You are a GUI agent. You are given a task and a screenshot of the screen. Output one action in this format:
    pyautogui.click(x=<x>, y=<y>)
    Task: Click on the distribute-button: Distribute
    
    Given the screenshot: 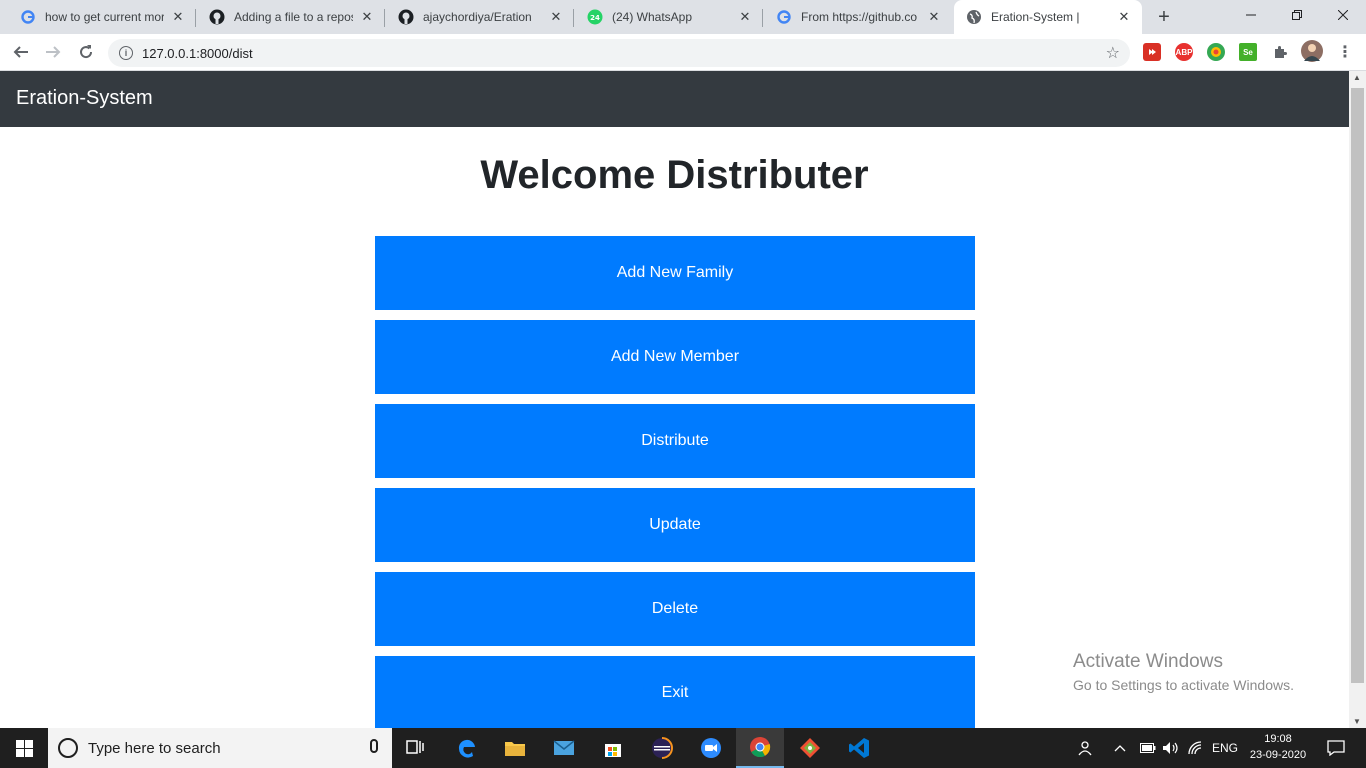 What is the action you would take?
    pyautogui.click(x=675, y=441)
    